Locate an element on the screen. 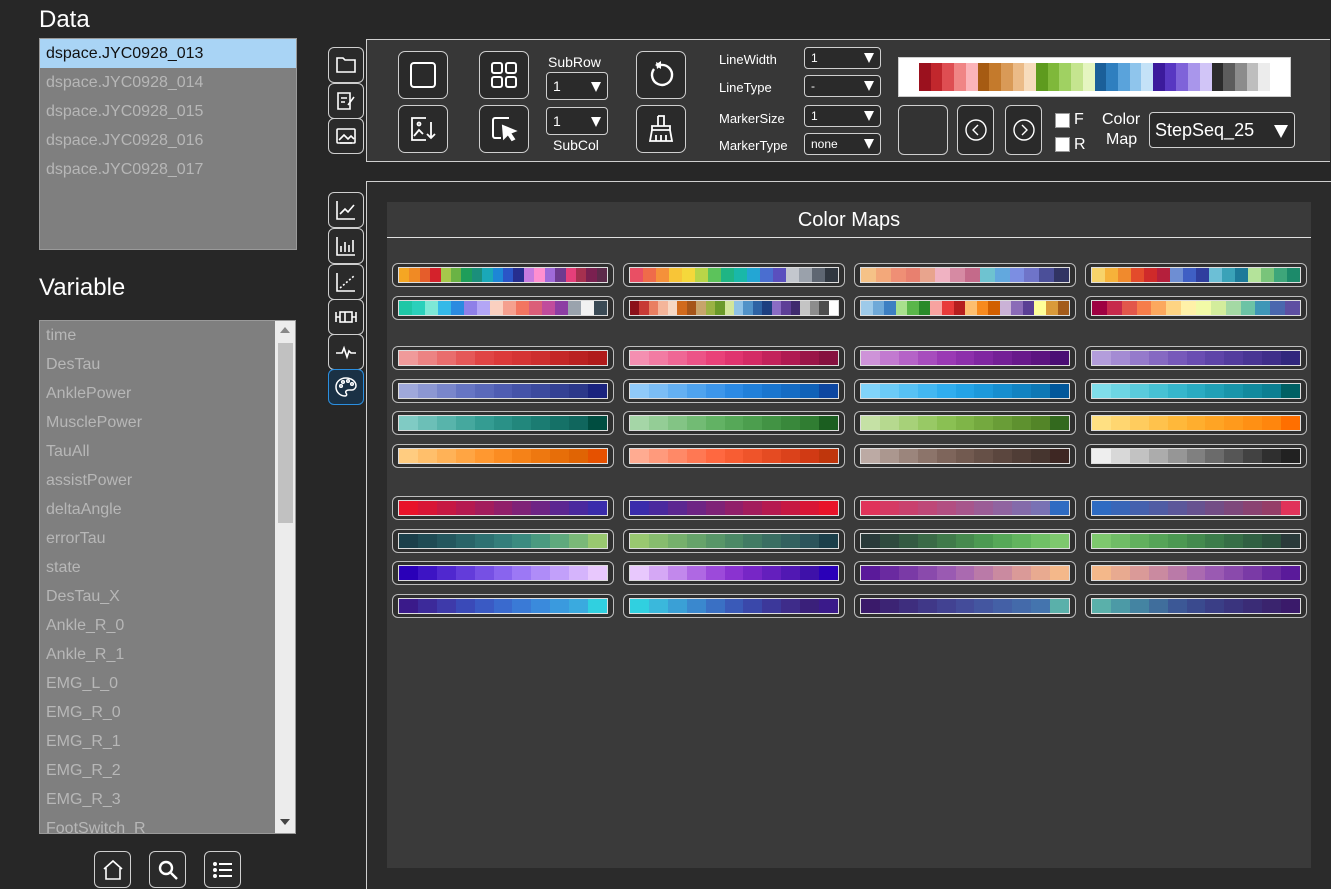 The width and height of the screenshot is (1331, 889). grid-layout-button is located at coordinates (504, 75).